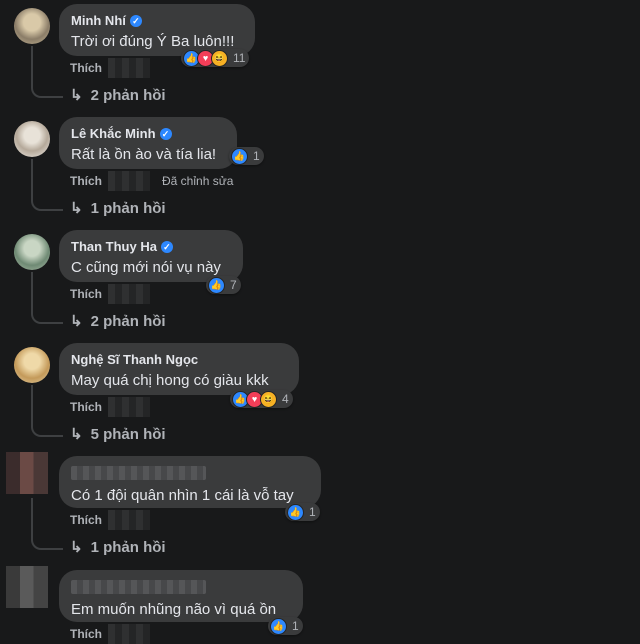  What do you see at coordinates (151, 256) in the screenshot?
I see `comment-bubble: Than Thuy Ha ✓ C cũng mới nói vụ này` at bounding box center [151, 256].